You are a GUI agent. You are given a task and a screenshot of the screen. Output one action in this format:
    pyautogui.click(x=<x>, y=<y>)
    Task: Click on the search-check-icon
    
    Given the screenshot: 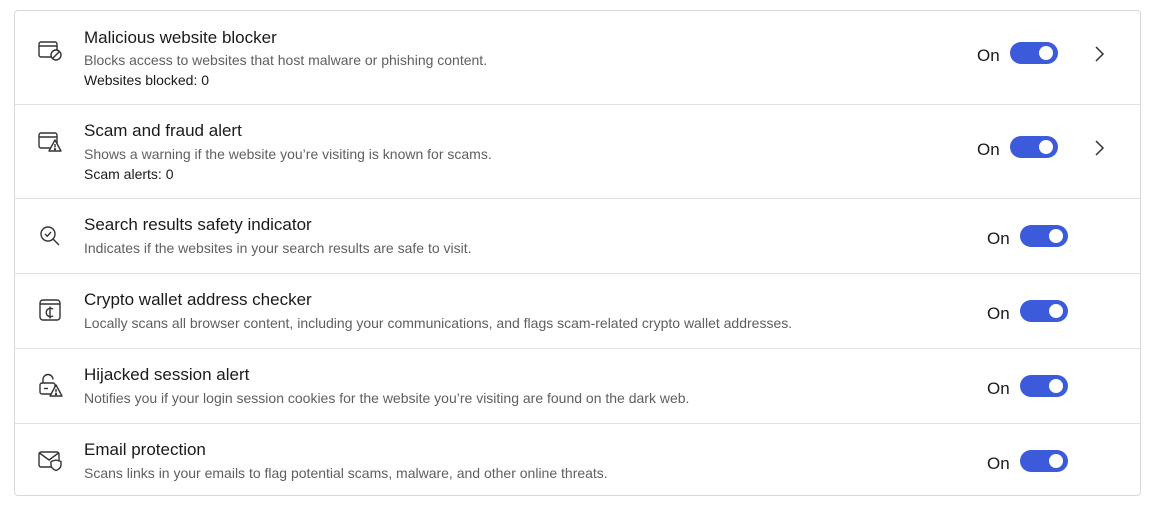 What is the action you would take?
    pyautogui.click(x=50, y=236)
    